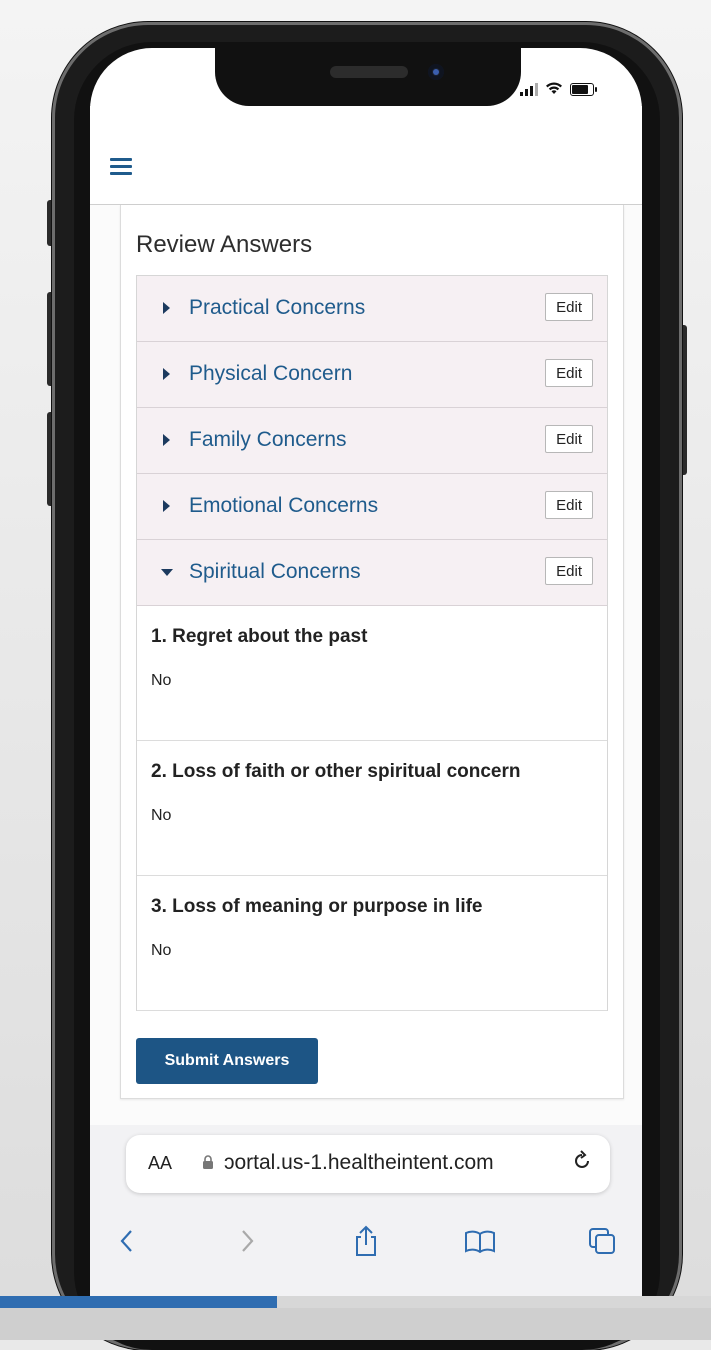 The height and width of the screenshot is (1350, 711). I want to click on browser-nav-bar, so click(366, 1246).